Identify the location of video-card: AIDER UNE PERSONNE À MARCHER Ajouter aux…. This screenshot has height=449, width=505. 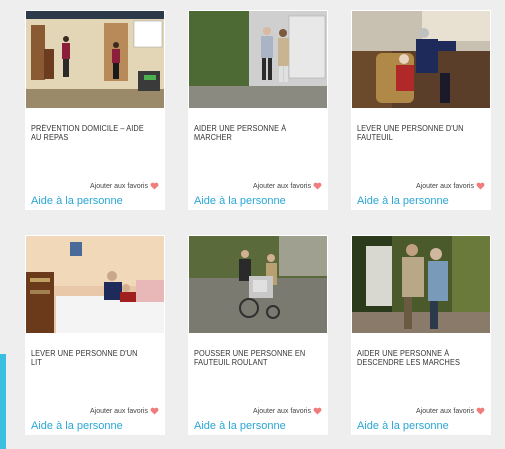
(258, 110).